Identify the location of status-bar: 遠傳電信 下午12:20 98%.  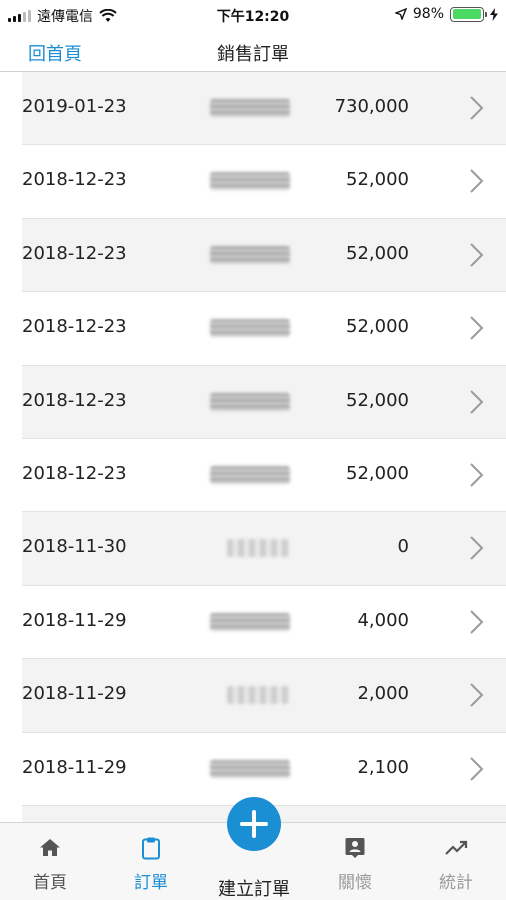
(253, 15).